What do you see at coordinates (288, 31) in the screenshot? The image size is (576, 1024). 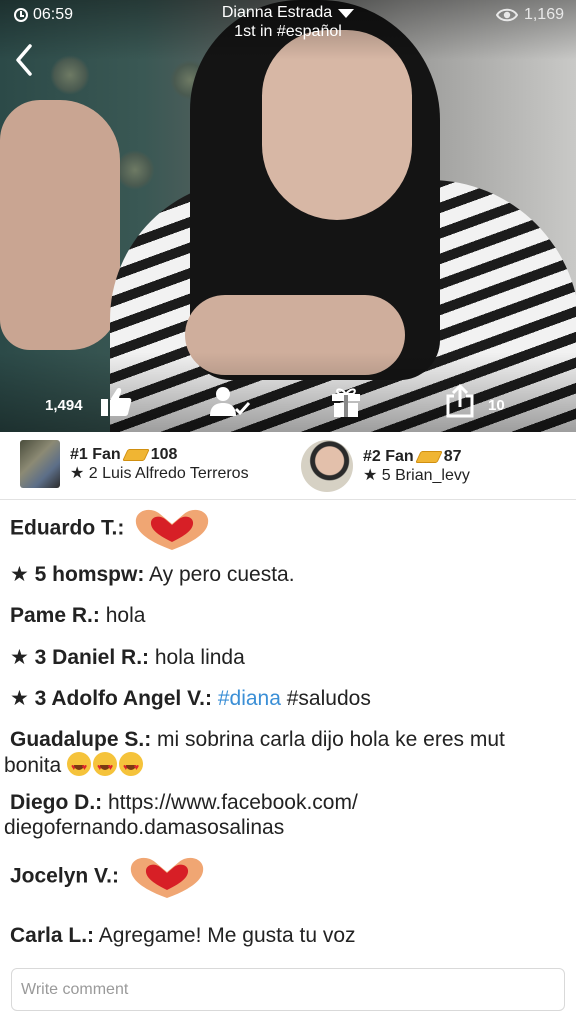 I see `host-rank: 1st in #español` at bounding box center [288, 31].